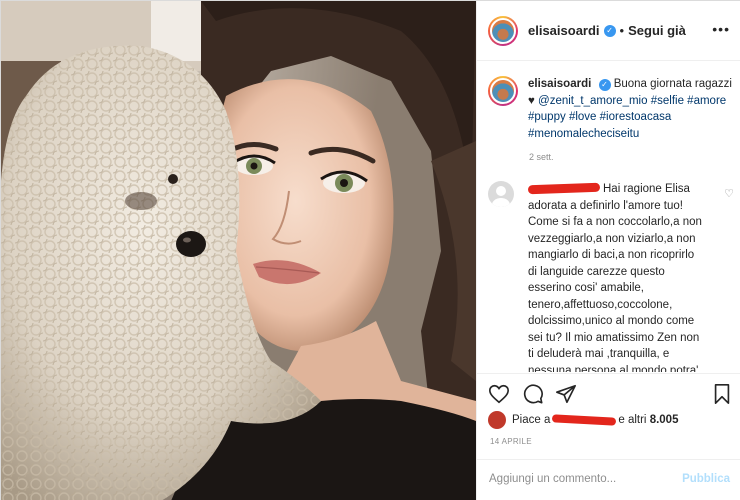  Describe the element at coordinates (533, 394) in the screenshot. I see `comment-icon` at that location.